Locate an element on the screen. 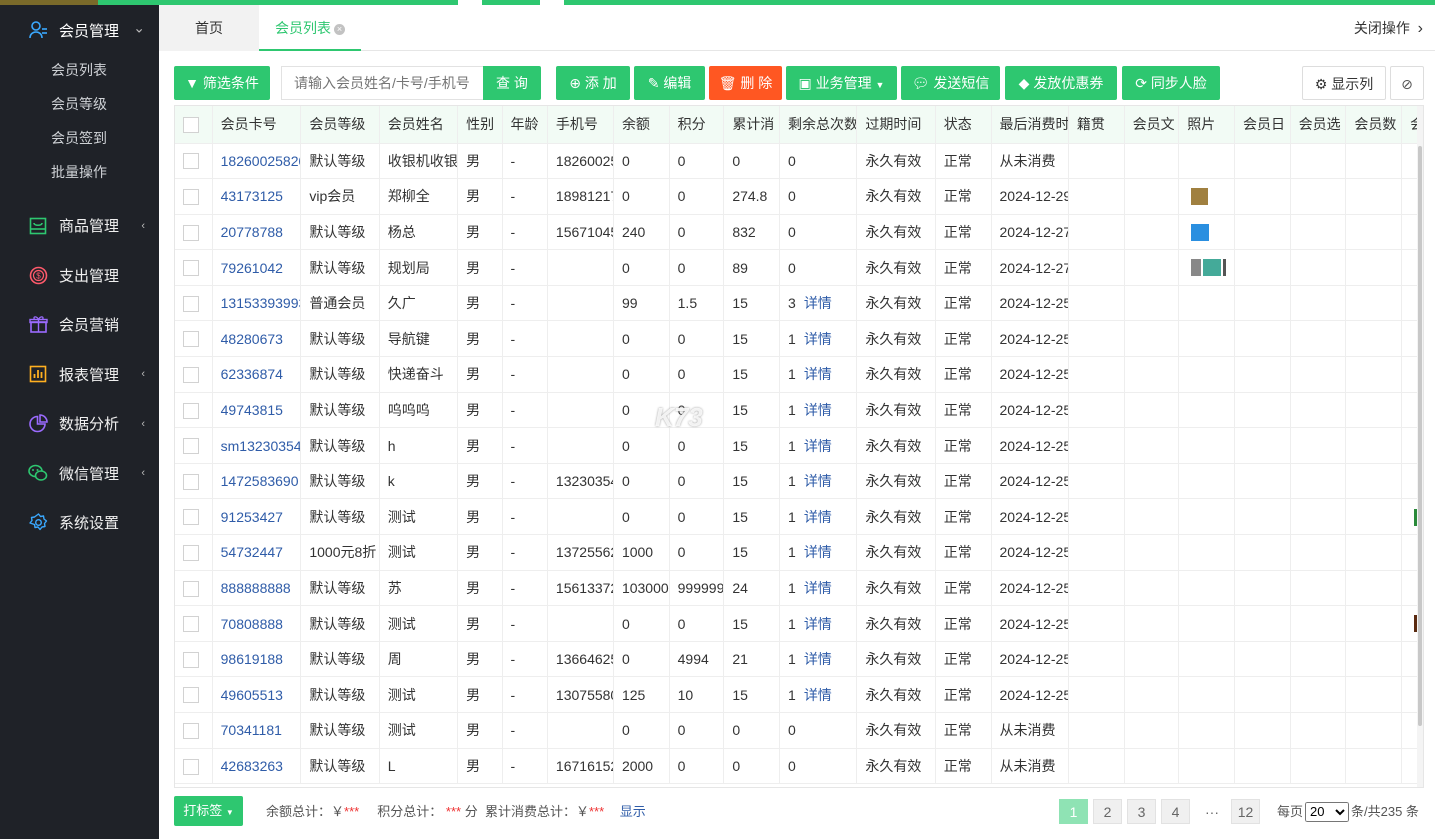 The width and height of the screenshot is (1435, 839). column-header: 会员选 is located at coordinates (1318, 125).